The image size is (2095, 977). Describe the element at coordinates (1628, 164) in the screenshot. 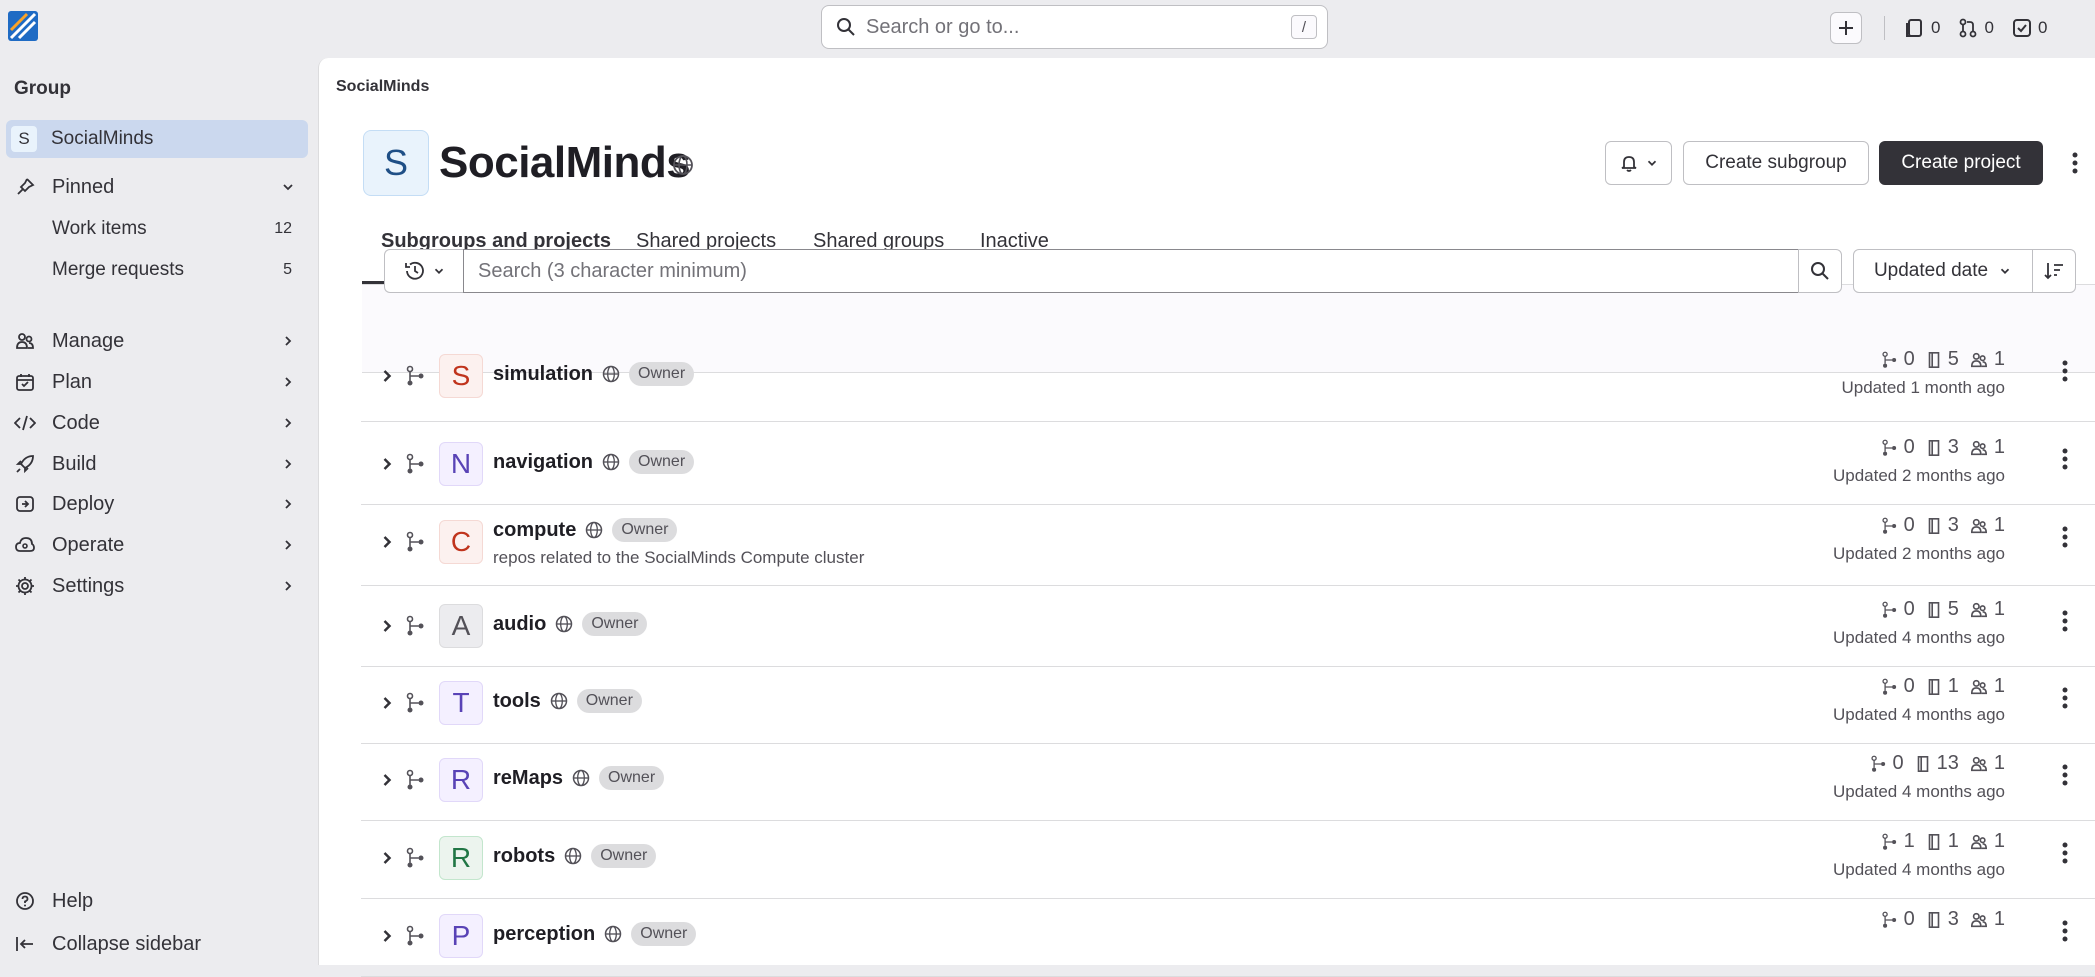

I see `bell-icon` at that location.